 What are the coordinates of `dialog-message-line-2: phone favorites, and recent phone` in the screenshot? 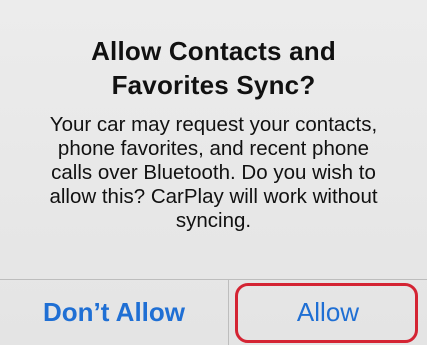 It's located at (213, 148).